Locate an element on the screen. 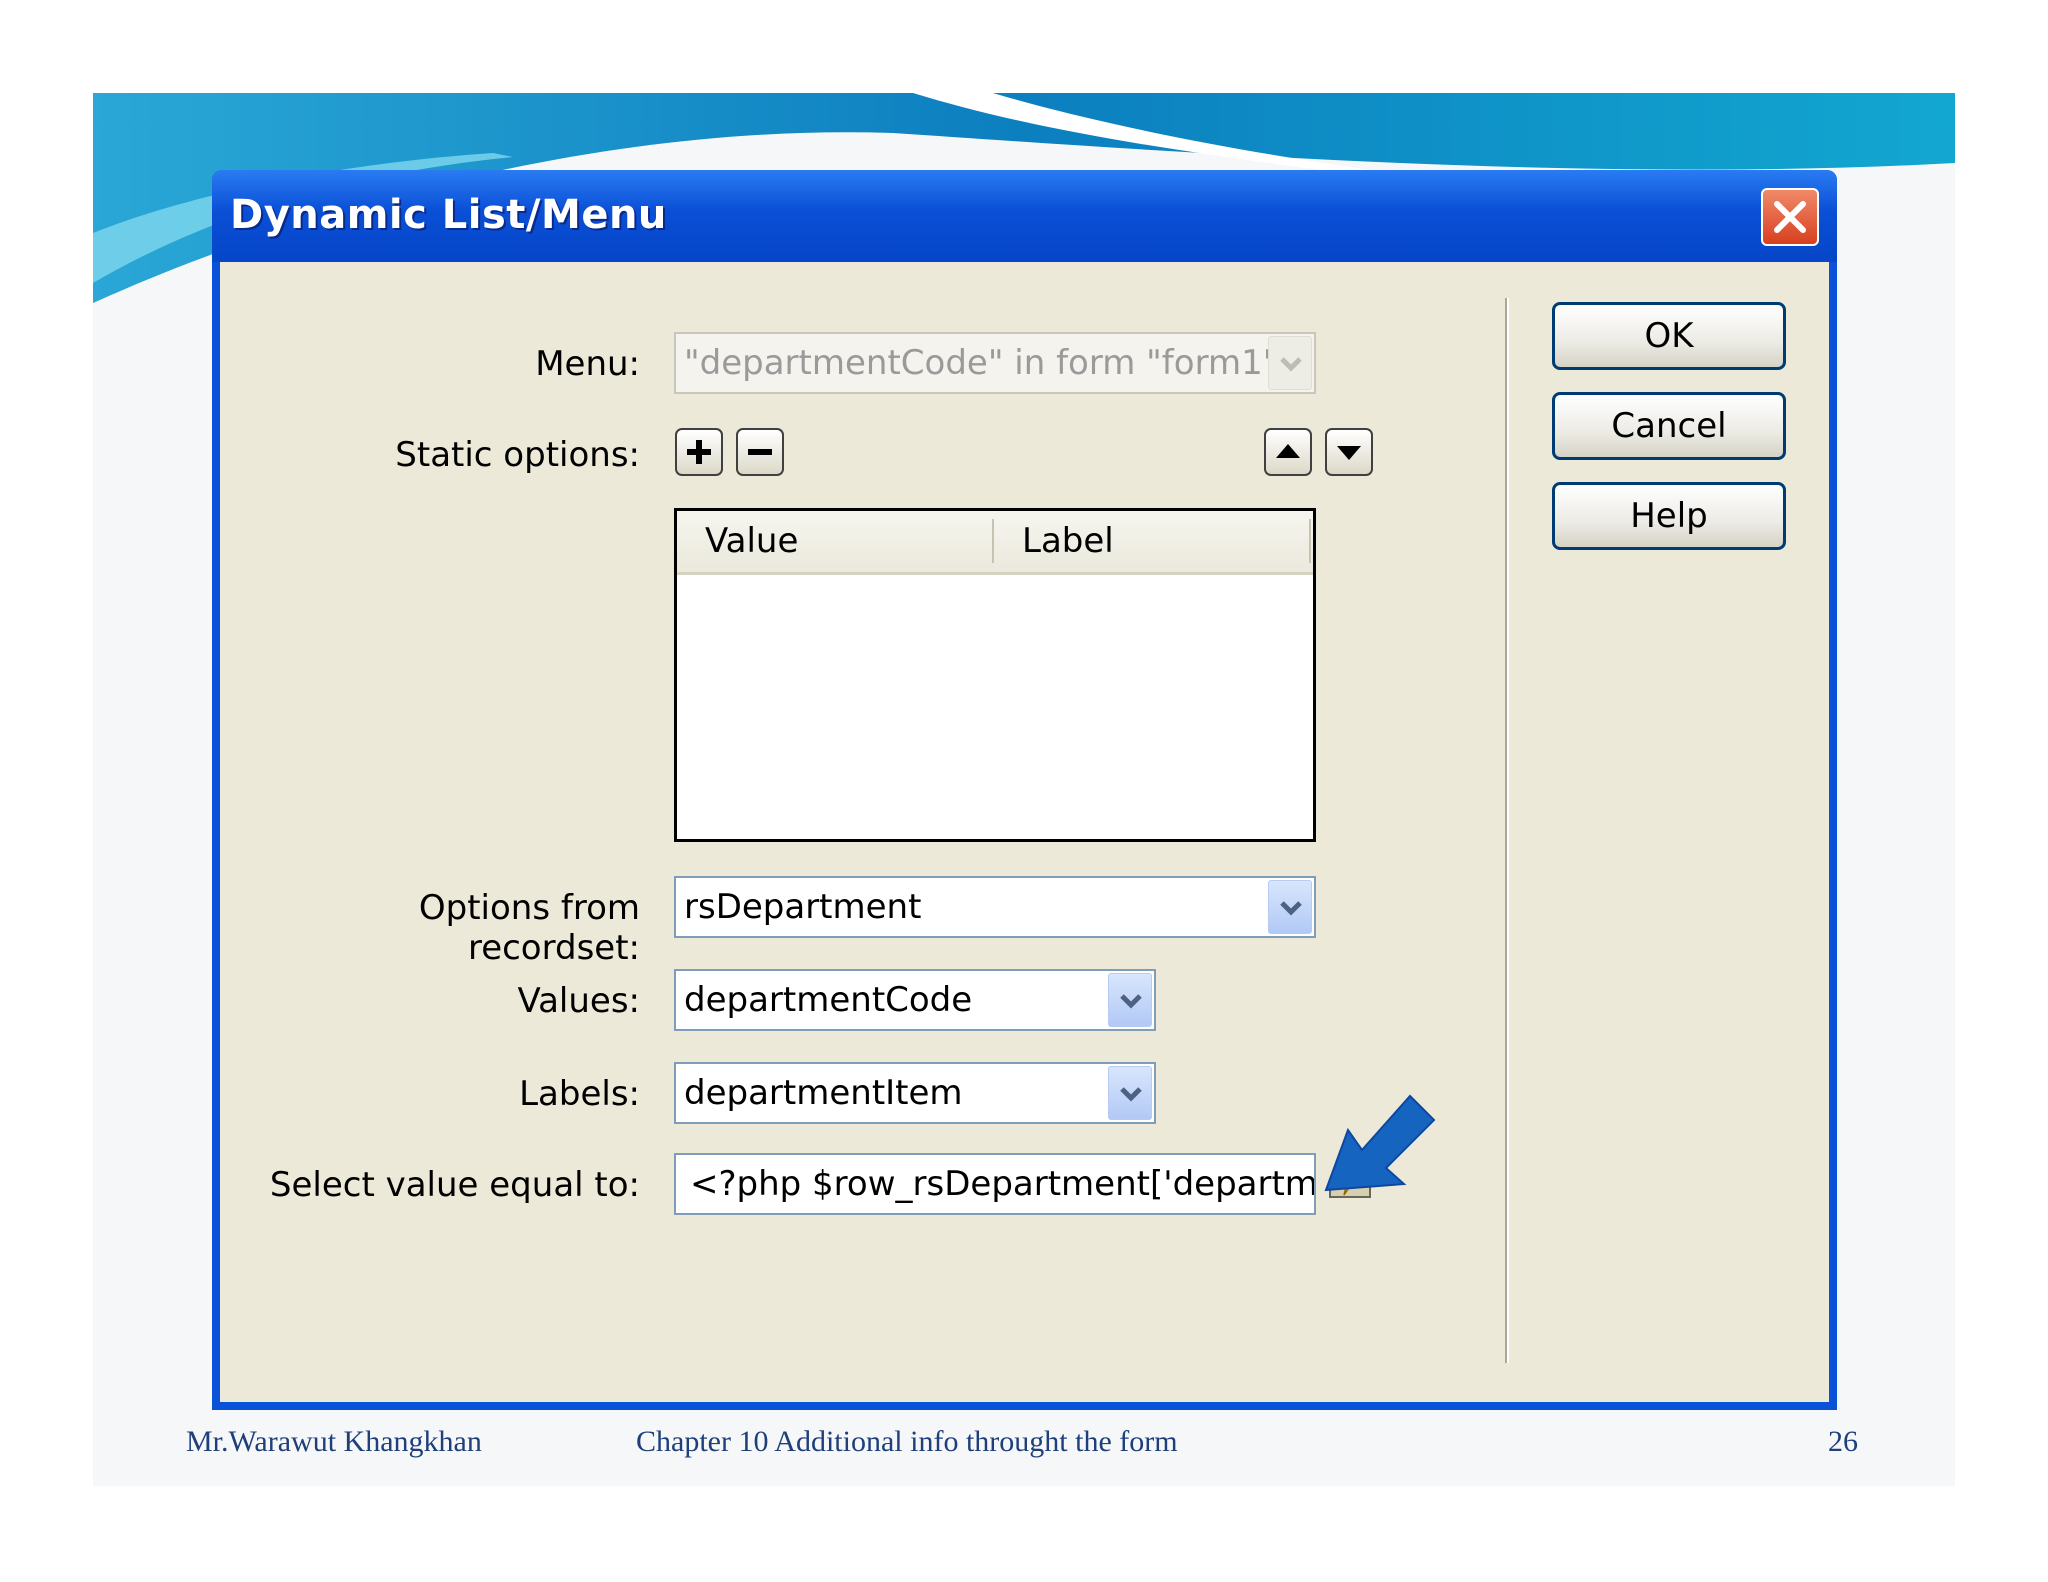 The height and width of the screenshot is (1582, 2048). remove-icon is located at coordinates (760, 452).